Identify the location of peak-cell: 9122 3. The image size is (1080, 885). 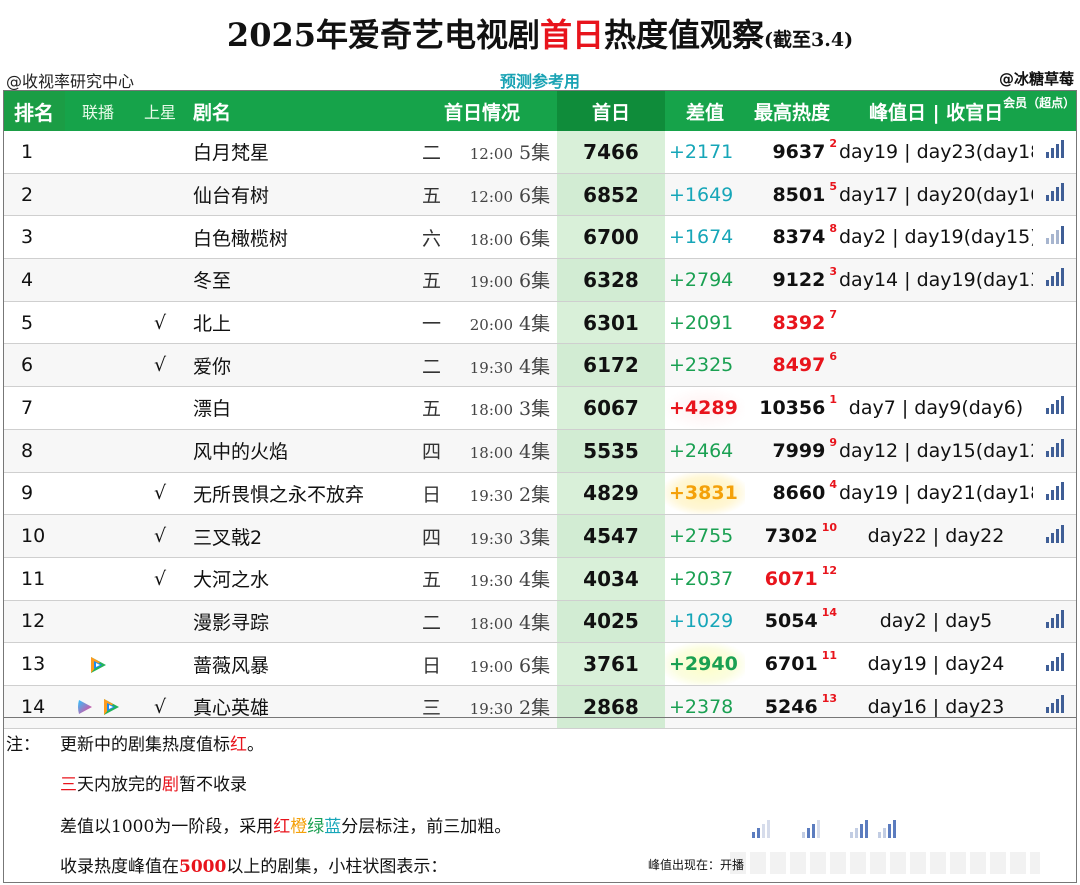
(792, 280).